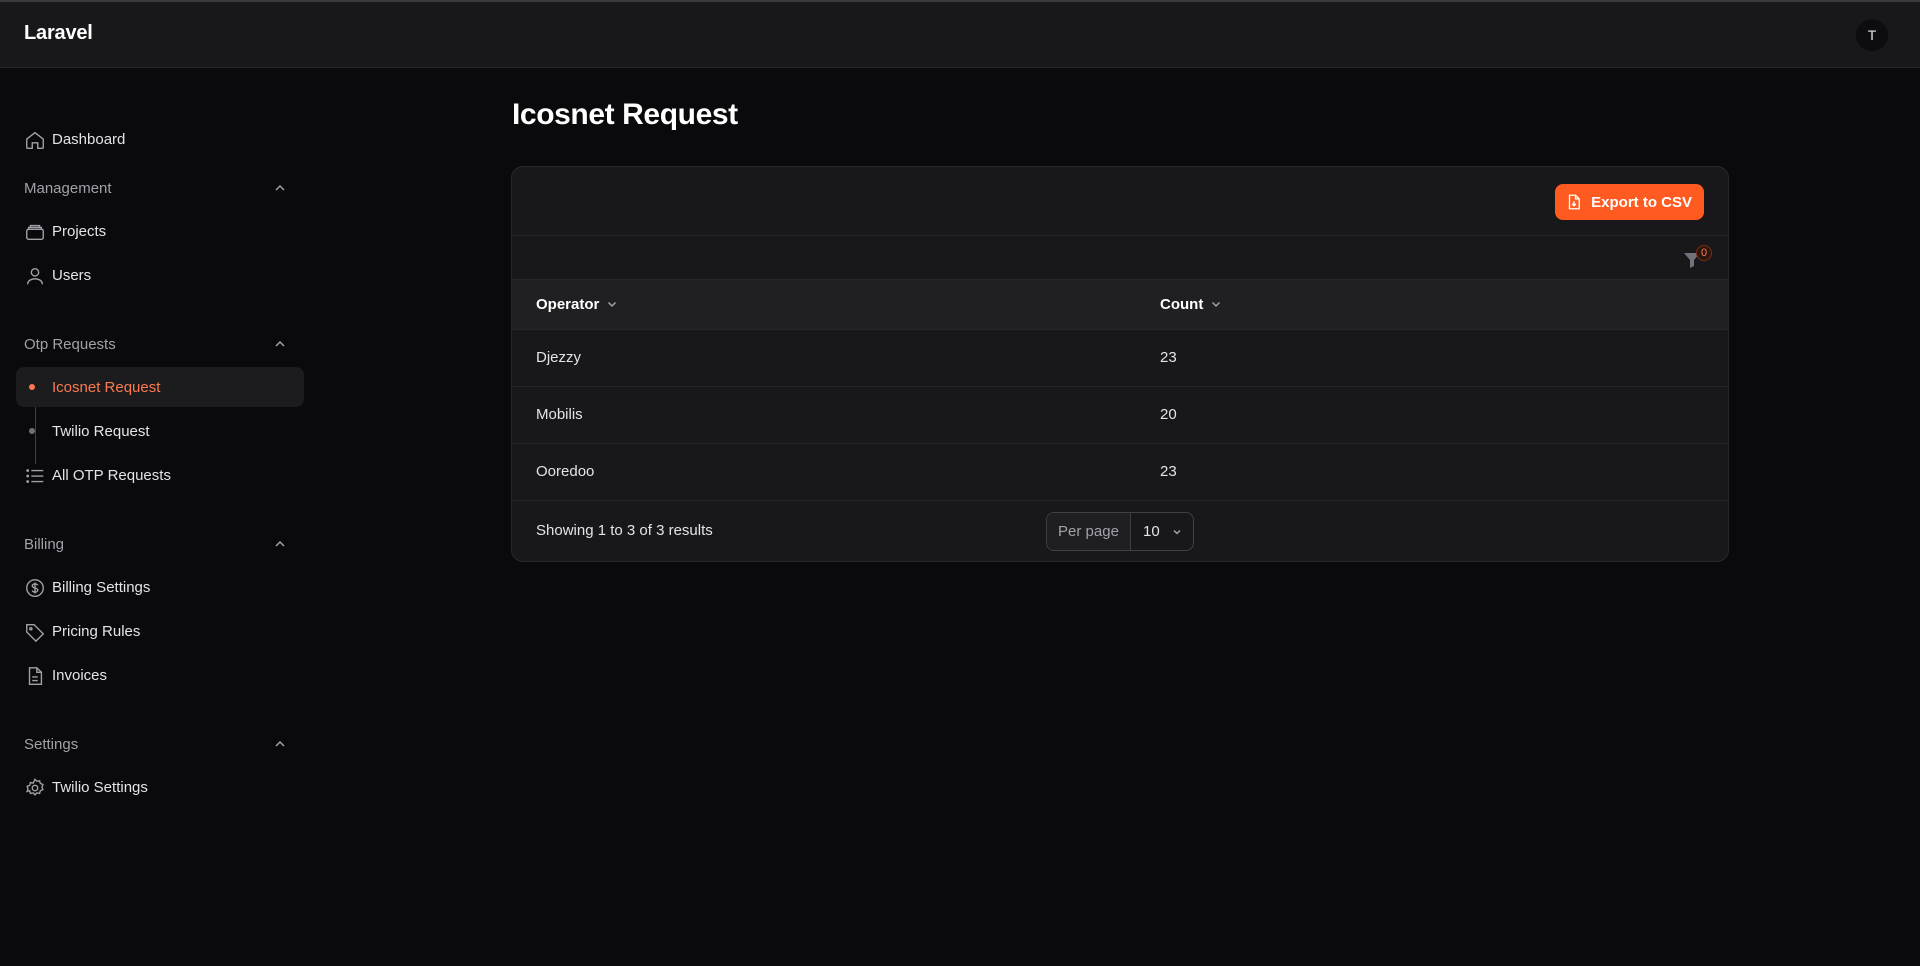 The width and height of the screenshot is (1920, 966). Describe the element at coordinates (160, 275) in the screenshot. I see `sidebar-item-users: Users` at that location.